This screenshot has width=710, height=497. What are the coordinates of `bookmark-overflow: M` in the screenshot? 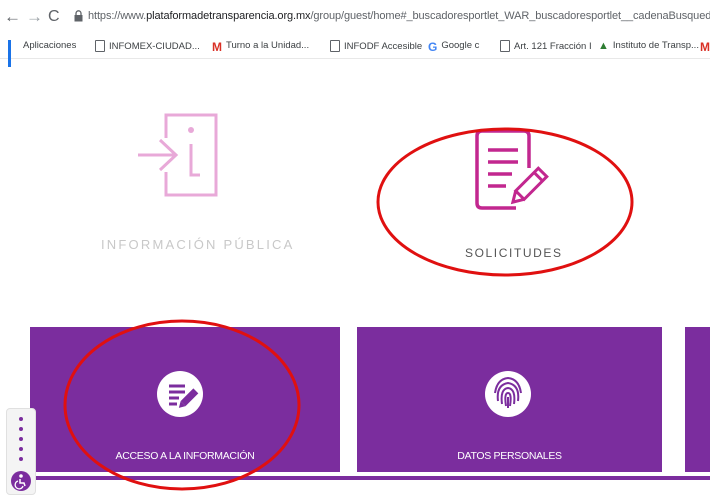 It's located at (705, 47).